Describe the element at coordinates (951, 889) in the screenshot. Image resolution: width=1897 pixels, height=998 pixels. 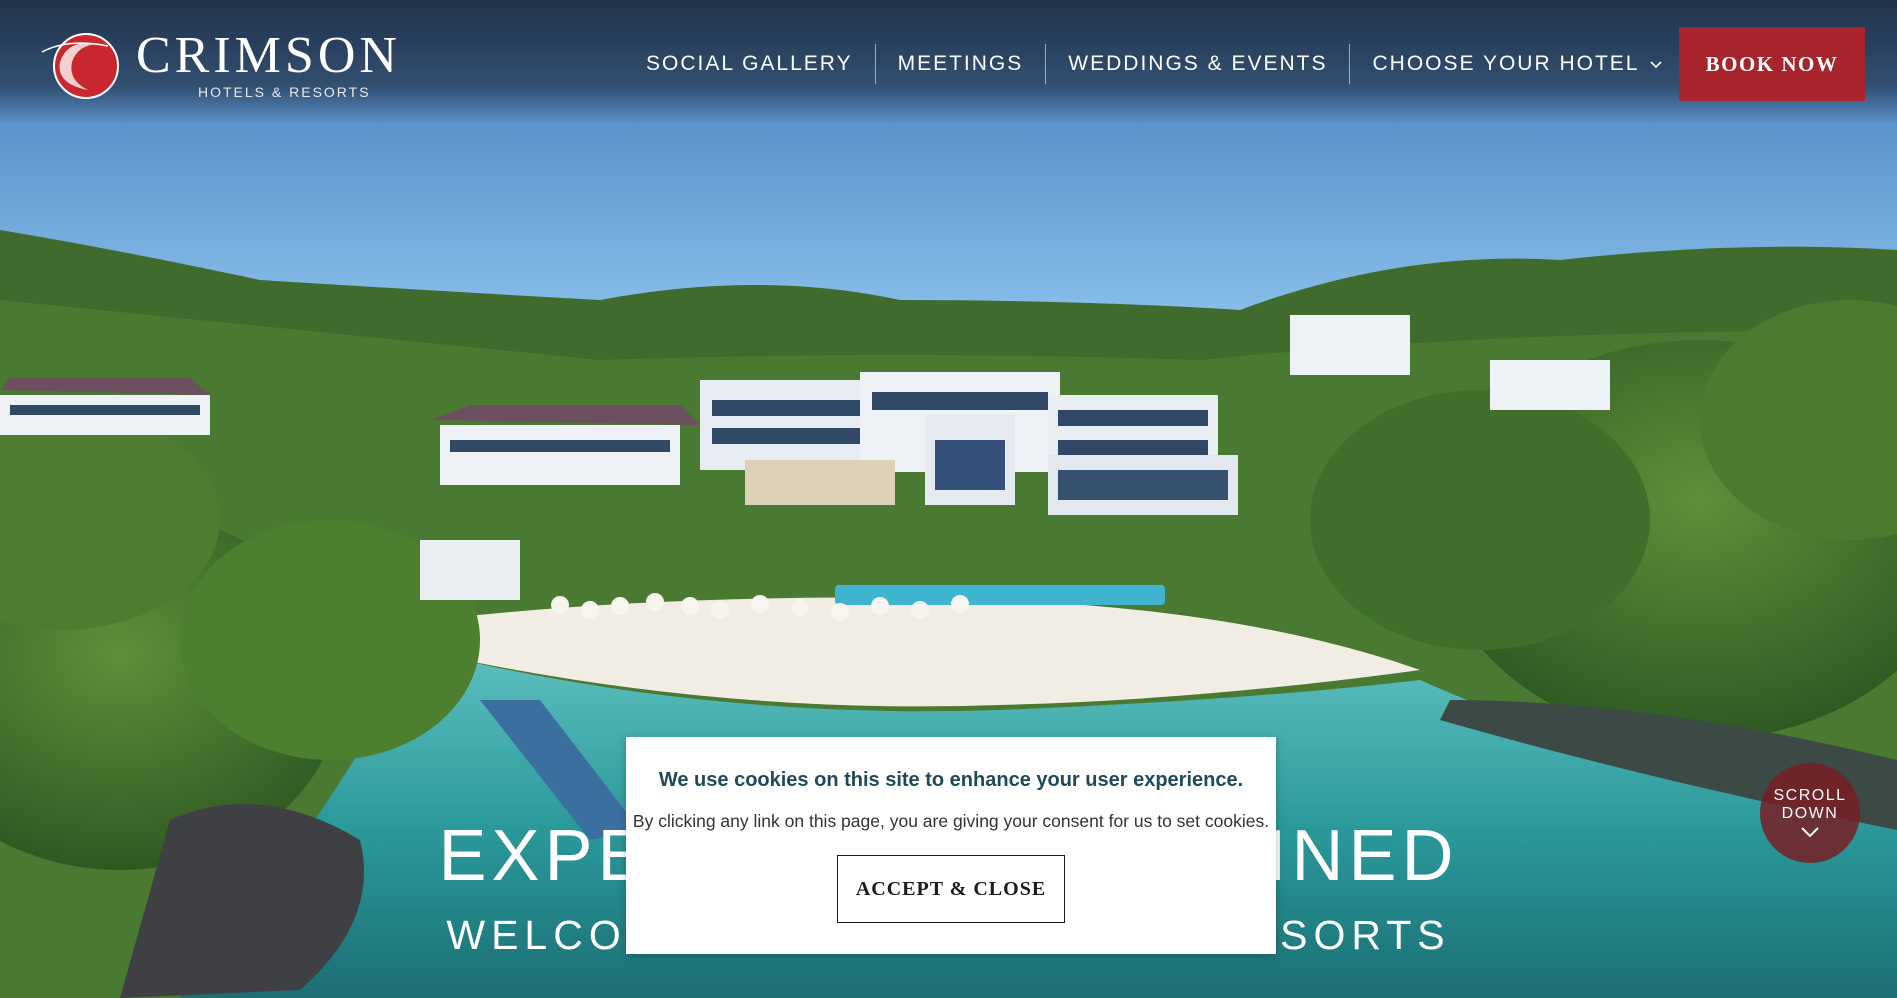
I see `accept-close-button: ACCEPT & CLOSE` at that location.